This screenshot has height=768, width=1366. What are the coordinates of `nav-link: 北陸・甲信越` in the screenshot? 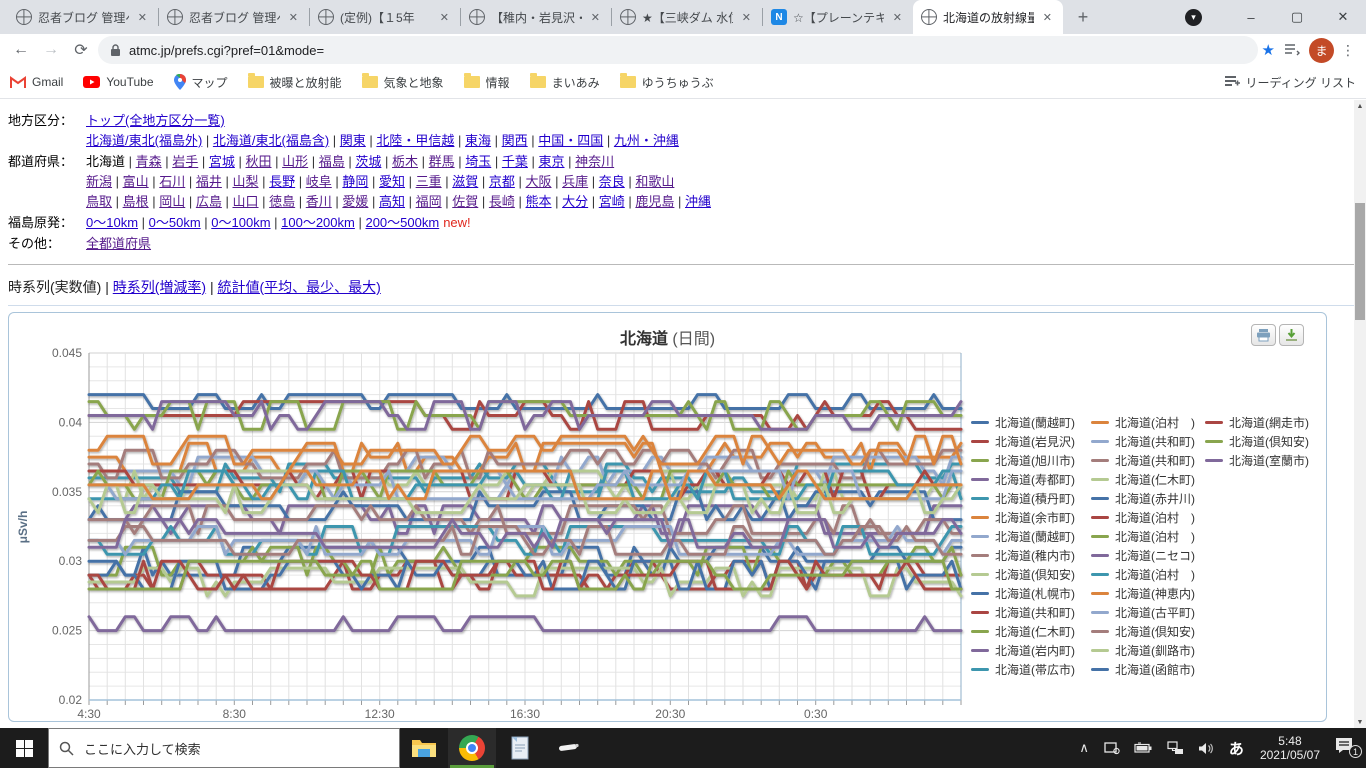 It's located at (415, 140).